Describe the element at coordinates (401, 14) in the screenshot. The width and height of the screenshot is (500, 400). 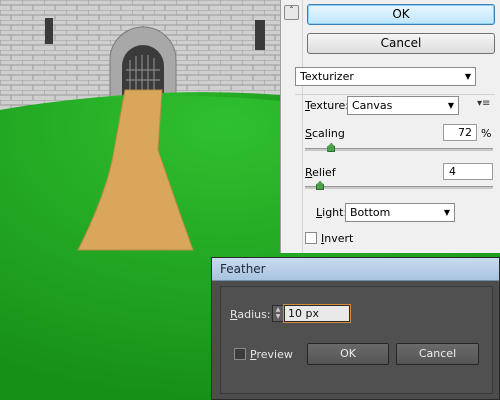
I see `ok-button: OK` at that location.